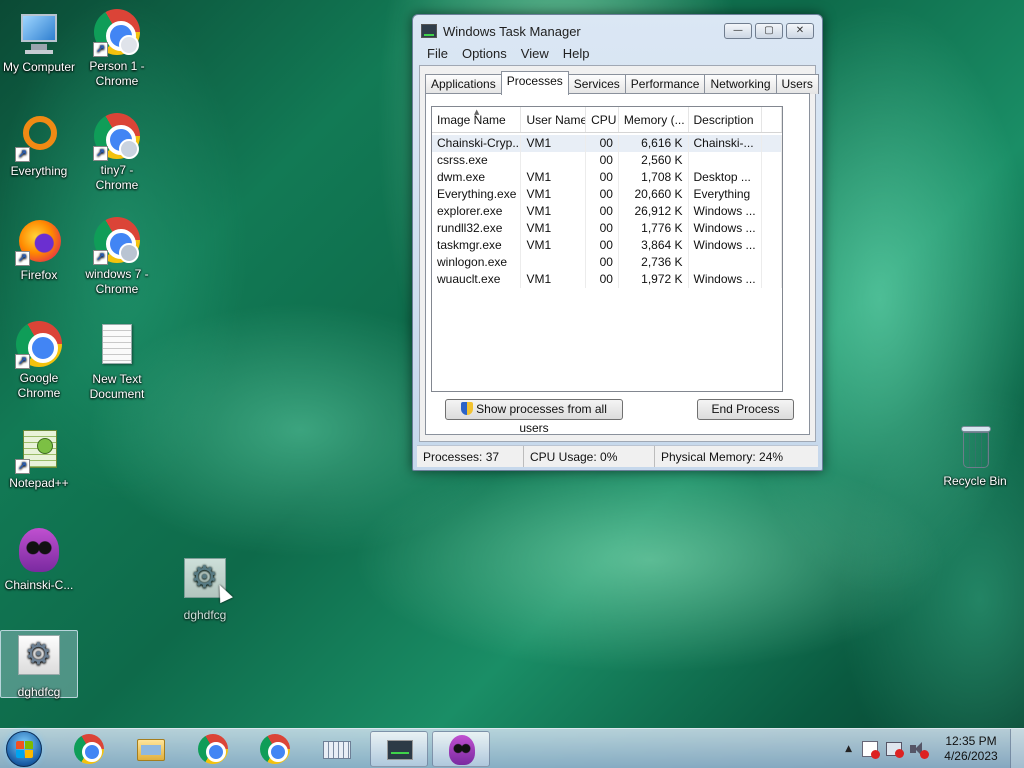 This screenshot has height=768, width=1024. I want to click on process-image-name: dwm.exe, so click(477, 177).